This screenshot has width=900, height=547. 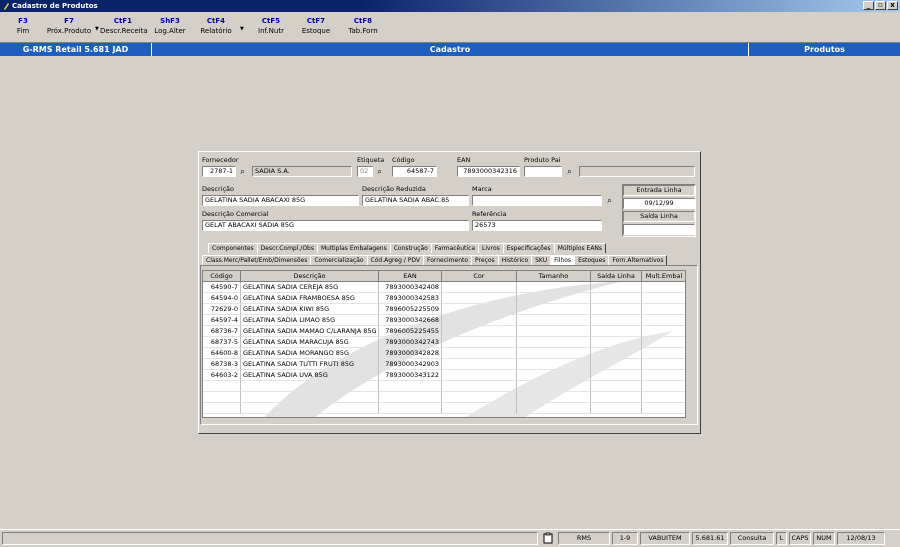 I want to click on referencia-field: 26573, so click(x=537, y=225).